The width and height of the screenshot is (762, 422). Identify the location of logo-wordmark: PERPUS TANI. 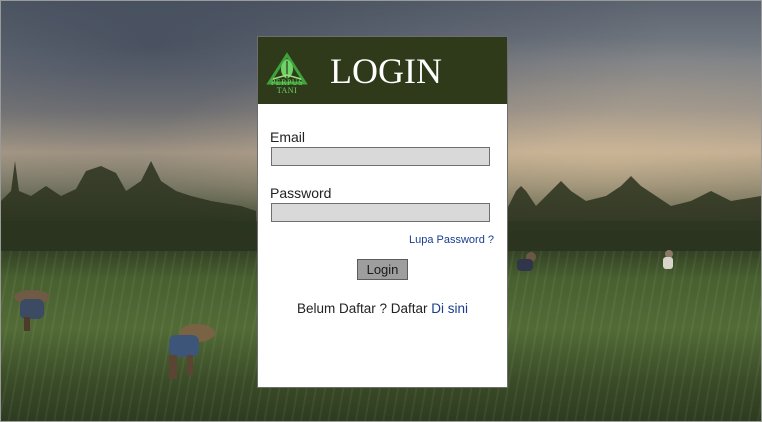
(287, 87).